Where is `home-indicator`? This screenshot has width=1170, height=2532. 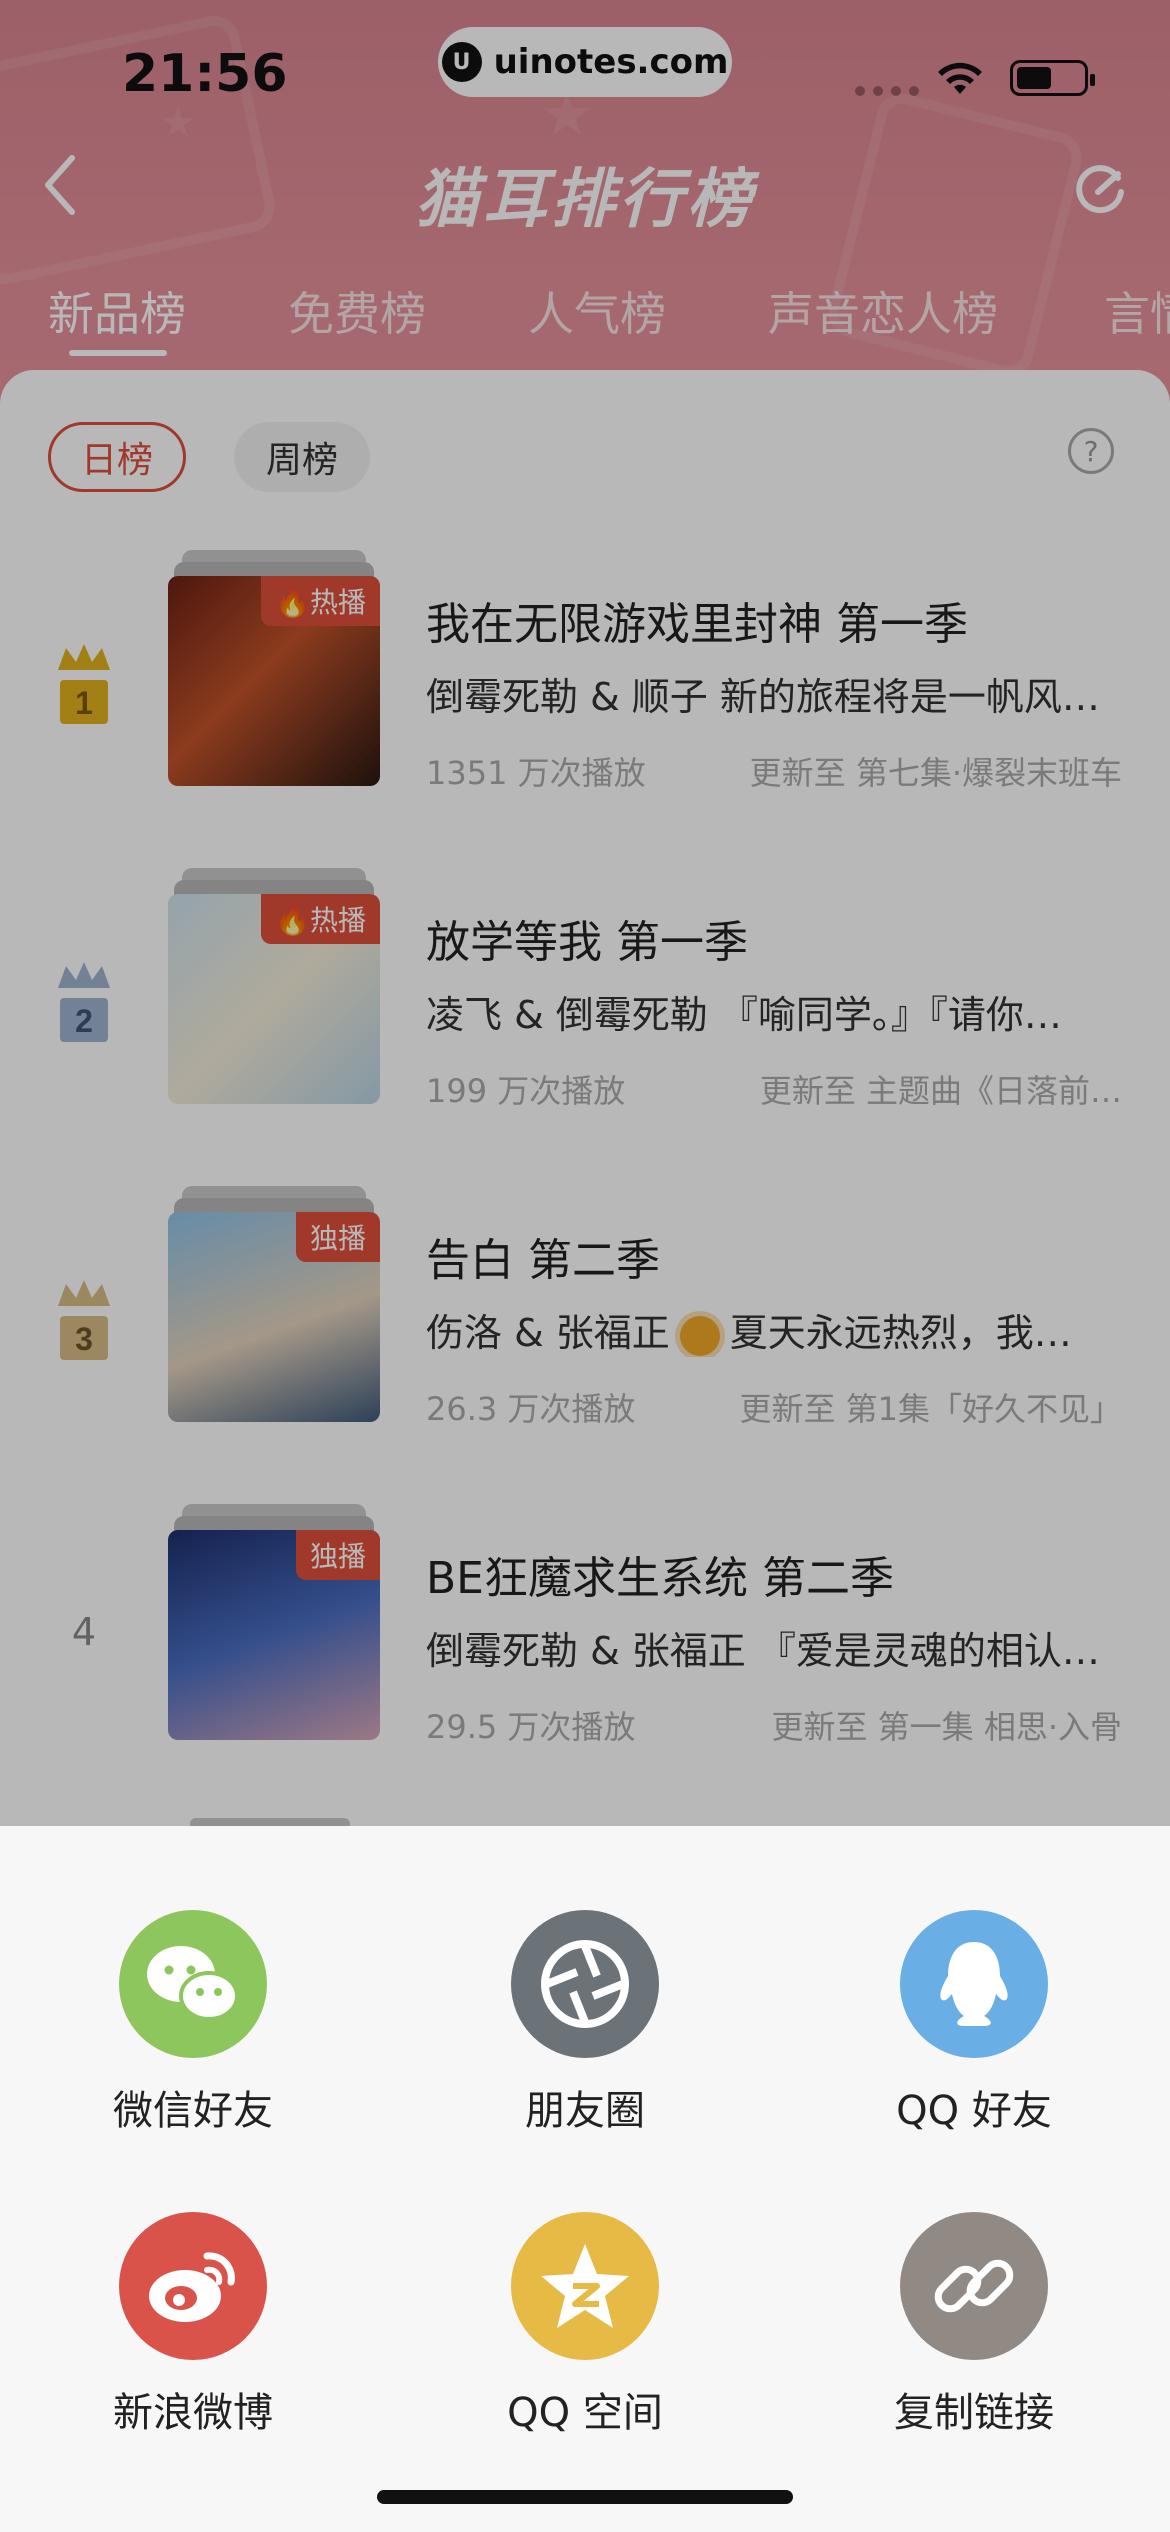 home-indicator is located at coordinates (585, 2497).